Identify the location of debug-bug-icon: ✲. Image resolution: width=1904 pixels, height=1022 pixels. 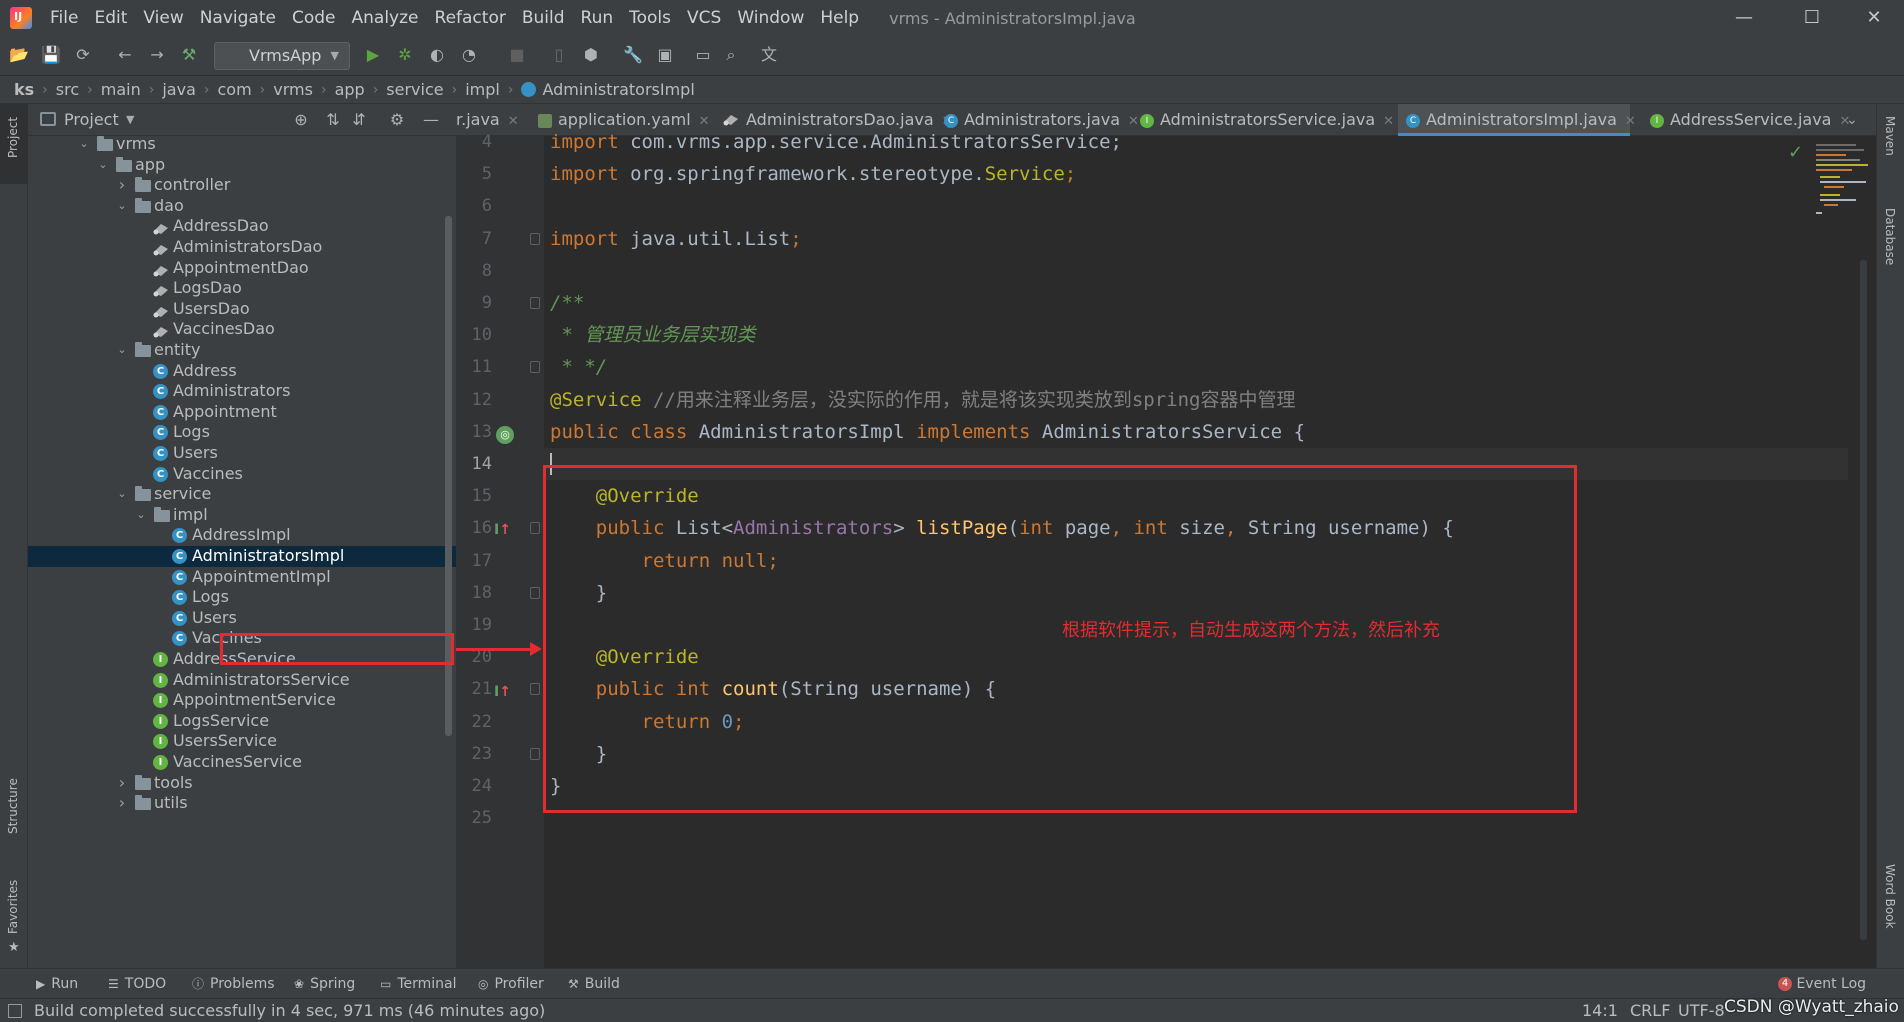
(405, 55).